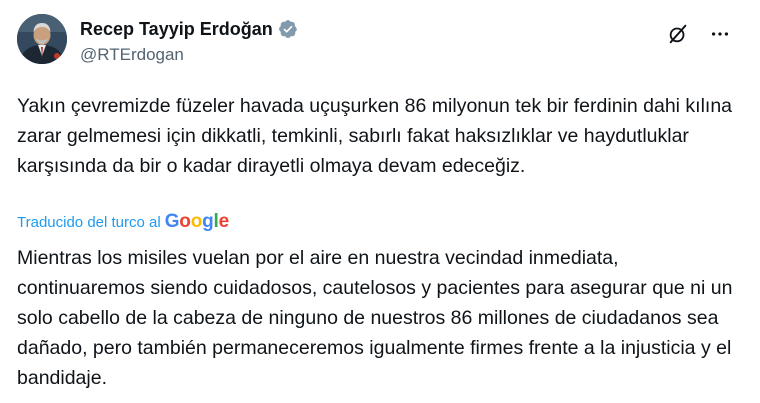 This screenshot has width=760, height=403. What do you see at coordinates (196, 221) in the screenshot?
I see `google-logo: Google` at bounding box center [196, 221].